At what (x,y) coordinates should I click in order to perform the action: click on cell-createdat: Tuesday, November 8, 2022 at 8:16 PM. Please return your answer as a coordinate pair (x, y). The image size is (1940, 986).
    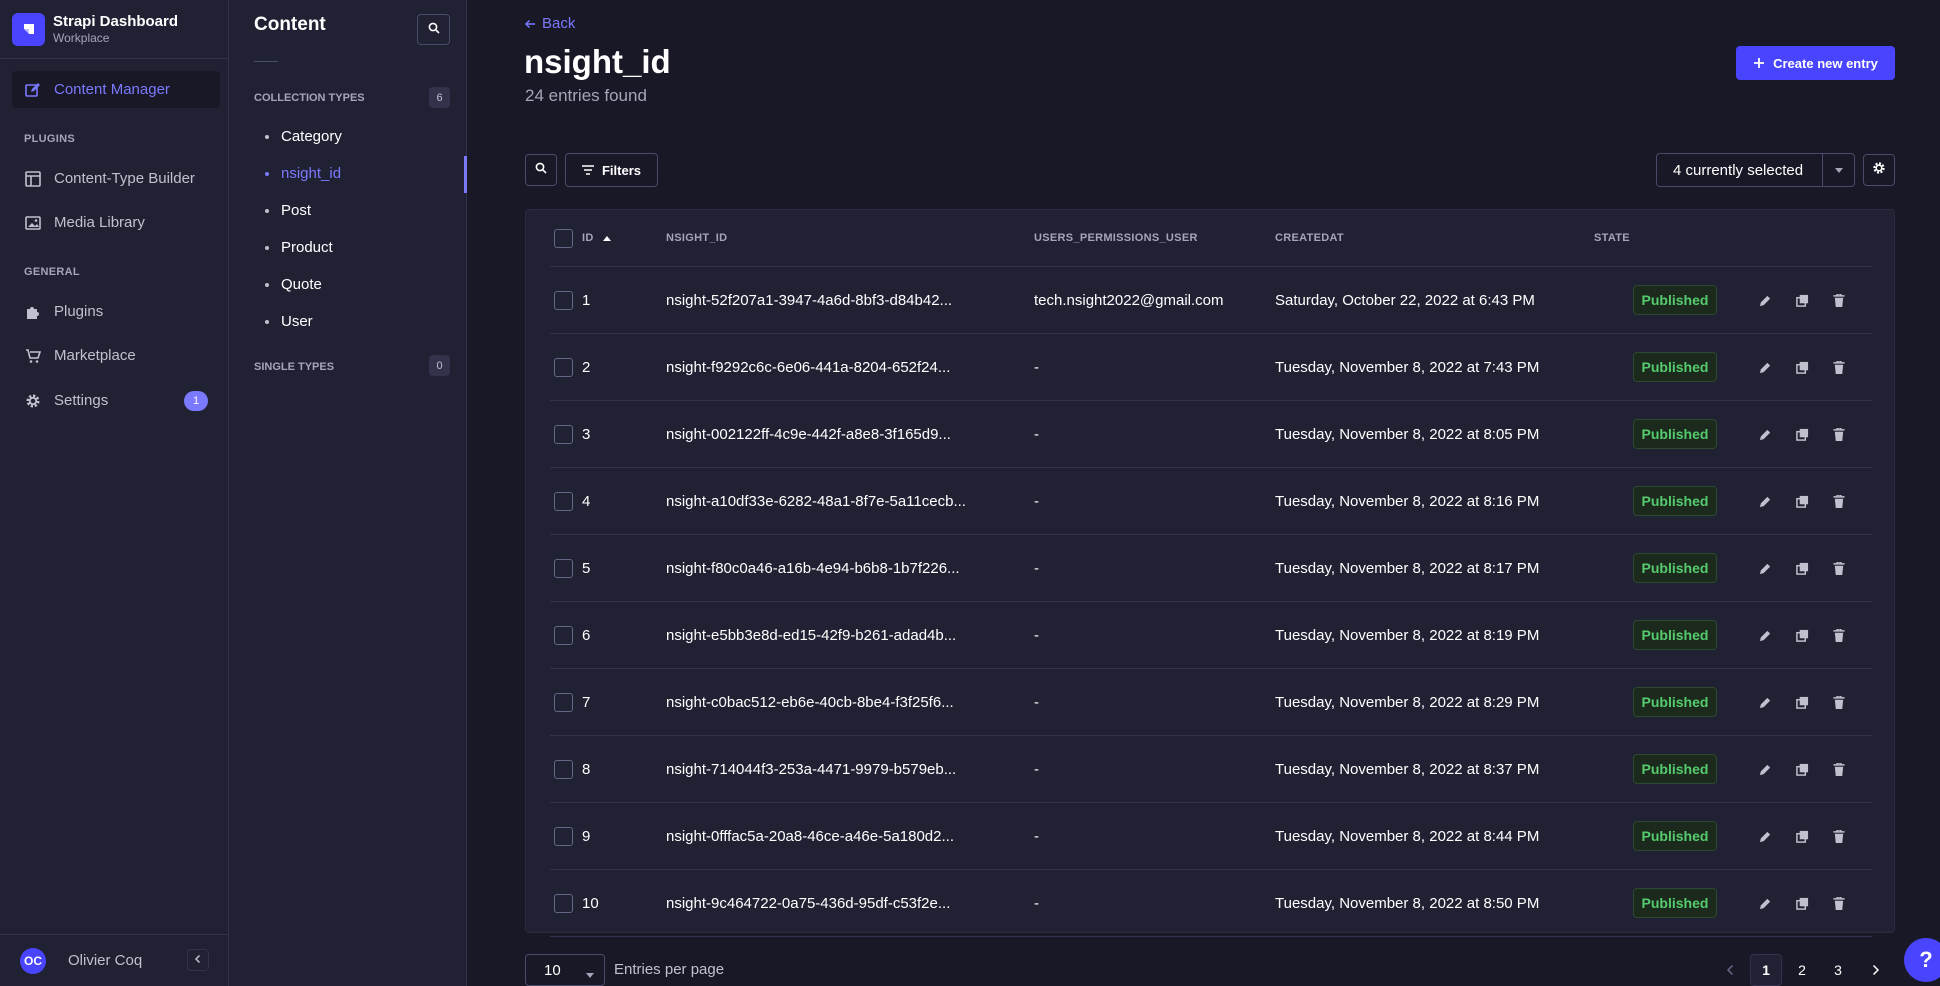
    Looking at the image, I should click on (1407, 501).